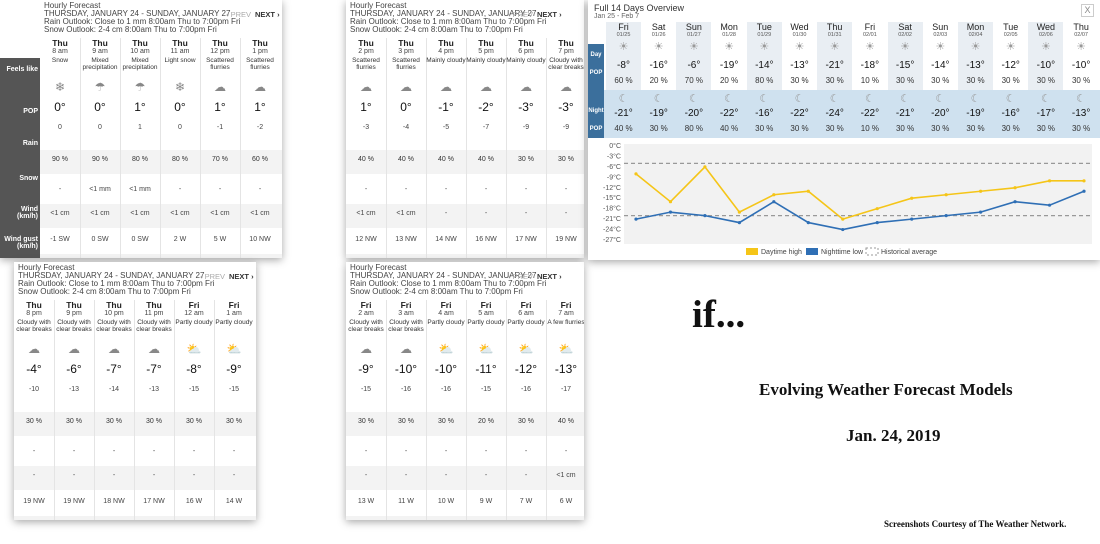 The image size is (1100, 544). I want to click on hour-time: 12 am, so click(194, 313).